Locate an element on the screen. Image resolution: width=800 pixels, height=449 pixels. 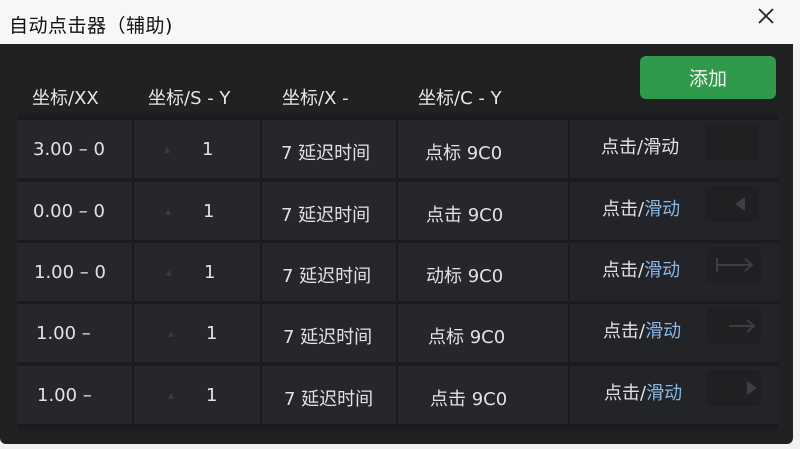
coord-value: 0.00 – 0 is located at coordinates (69, 211).